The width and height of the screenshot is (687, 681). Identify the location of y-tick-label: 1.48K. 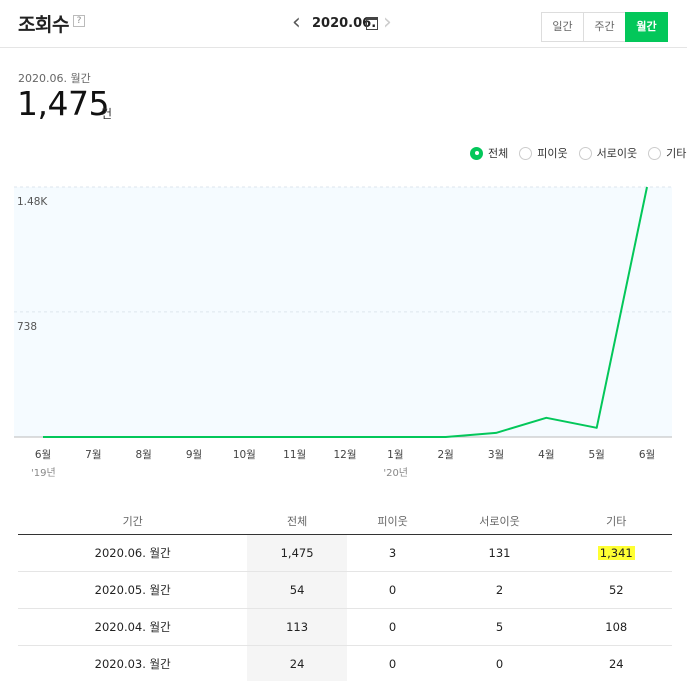
(32, 202).